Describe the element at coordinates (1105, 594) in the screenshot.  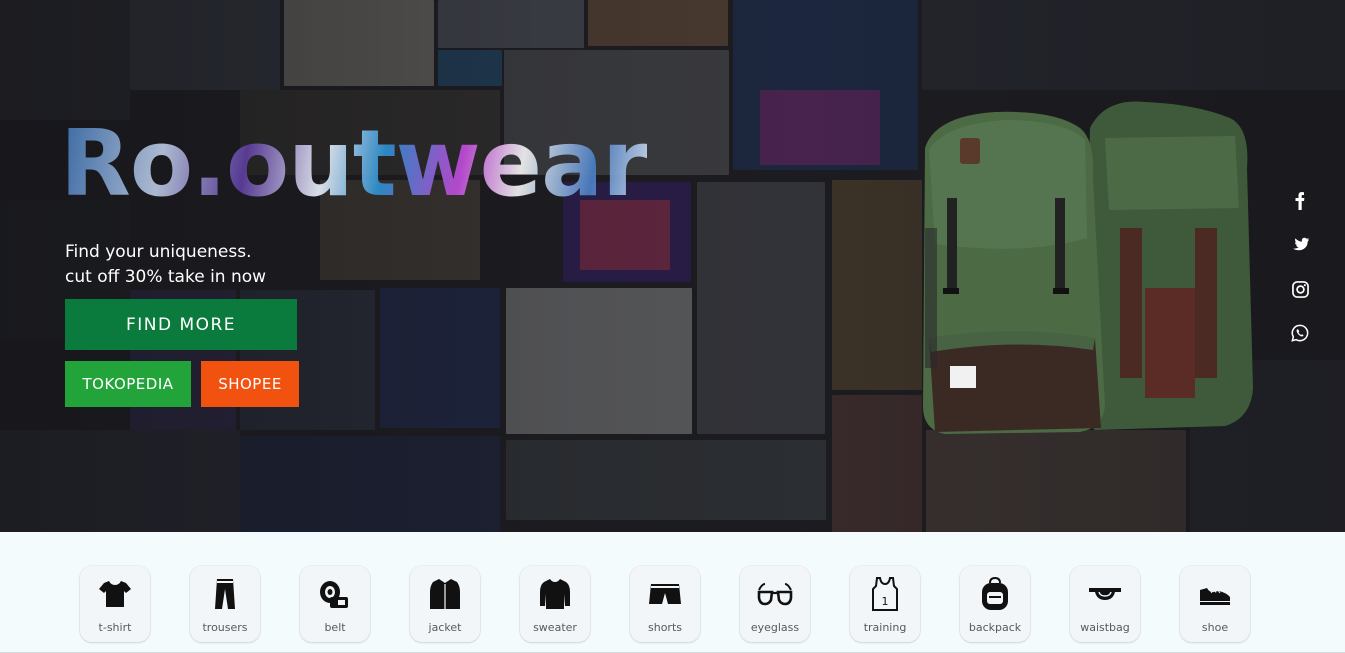
I see `waistbag-icon` at that location.